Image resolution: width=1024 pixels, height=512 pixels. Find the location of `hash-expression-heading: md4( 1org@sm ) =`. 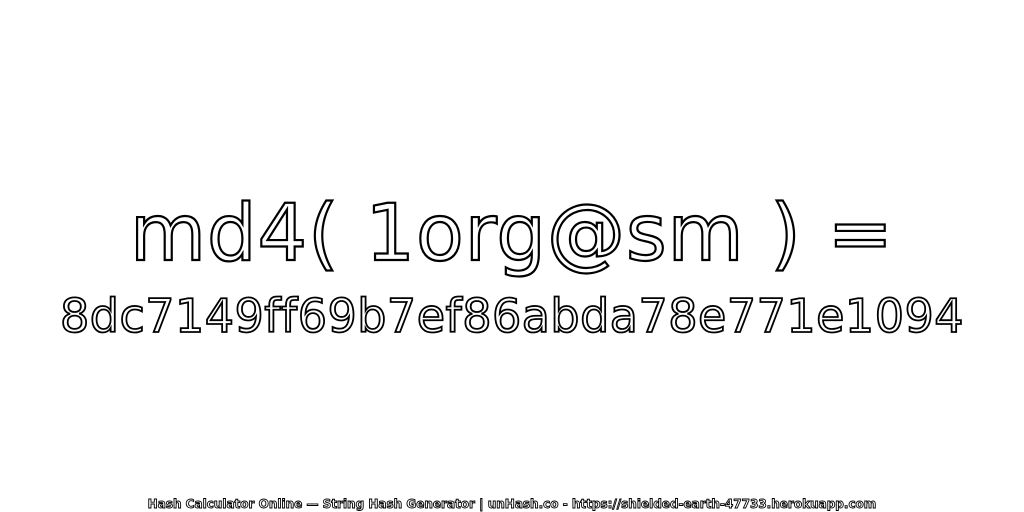

hash-expression-heading: md4( 1org@sm ) = is located at coordinates (511, 234).